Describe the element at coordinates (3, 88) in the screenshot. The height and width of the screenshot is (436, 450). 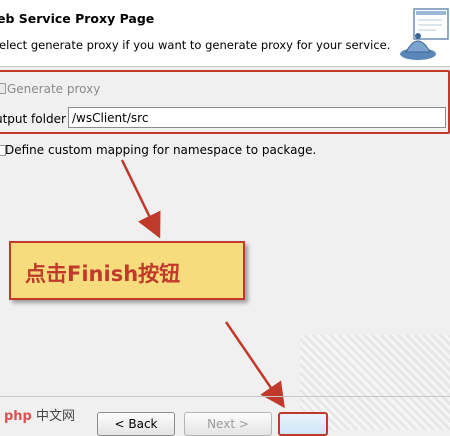
I see `generate-proxy-checkbox` at that location.